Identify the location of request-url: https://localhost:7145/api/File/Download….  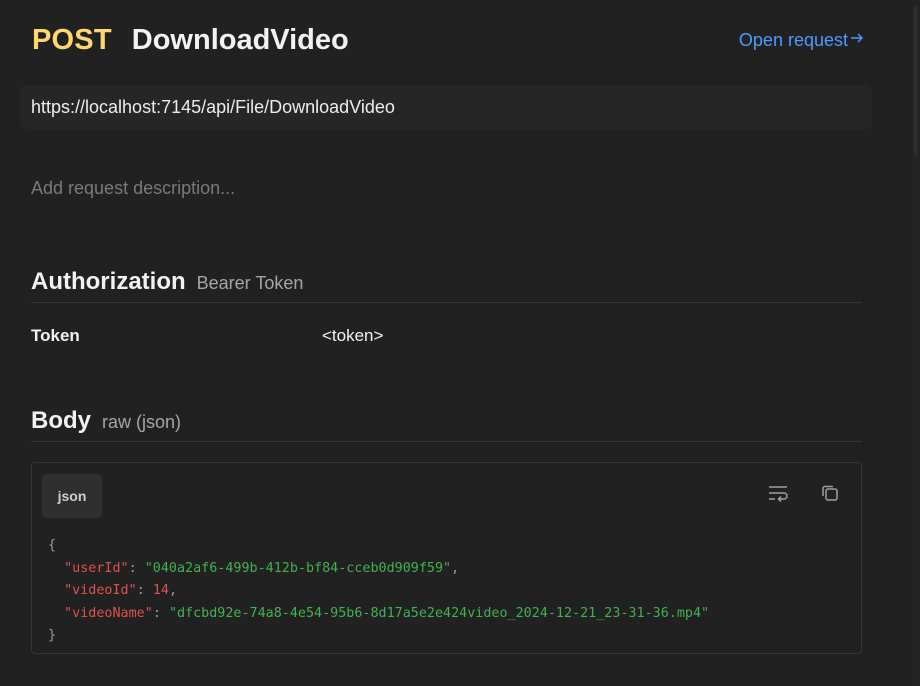
(213, 107).